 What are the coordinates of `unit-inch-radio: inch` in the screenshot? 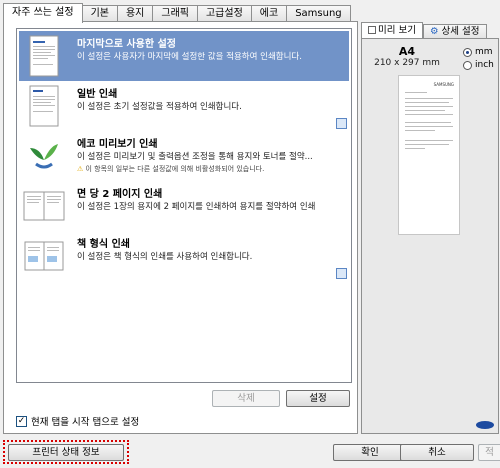 It's located at (478, 65).